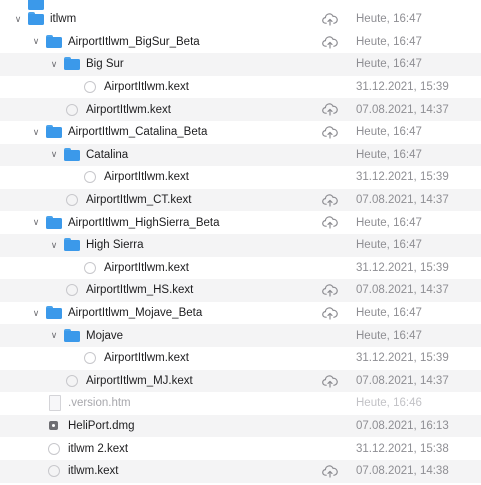 This screenshot has height=485, width=481. What do you see at coordinates (240, 335) in the screenshot?
I see `folder-row: ∨ Mojave Heute, 16:47` at bounding box center [240, 335].